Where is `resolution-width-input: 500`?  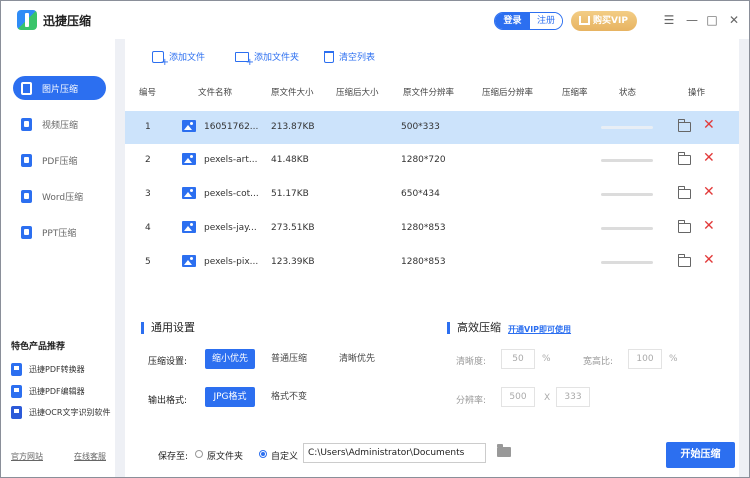 resolution-width-input: 500 is located at coordinates (518, 397).